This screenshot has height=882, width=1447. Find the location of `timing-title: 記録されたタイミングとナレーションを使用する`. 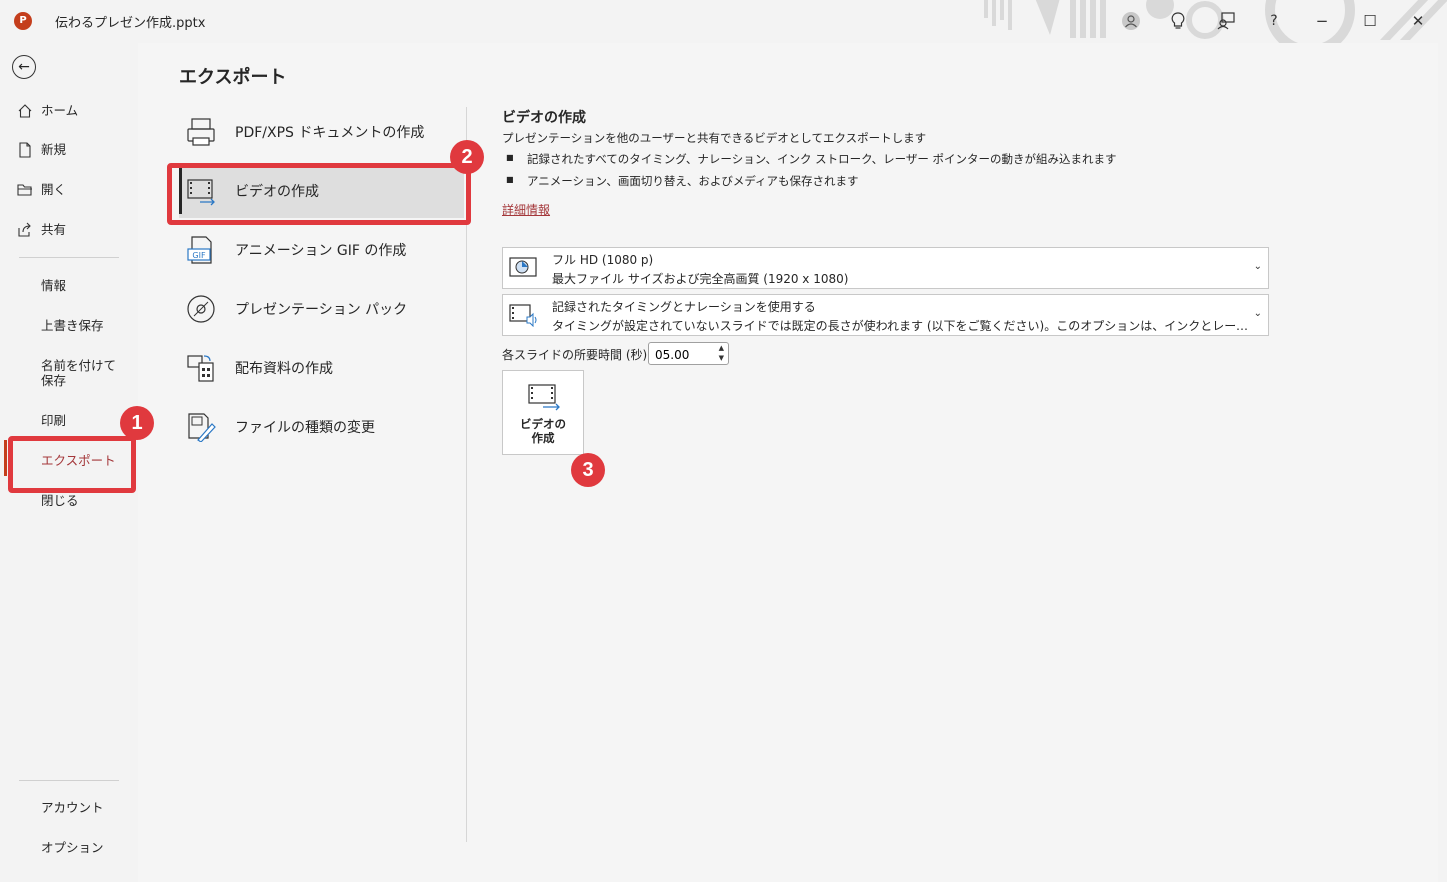

timing-title: 記録されたタイミングとナレーションを使用する is located at coordinates (684, 307).